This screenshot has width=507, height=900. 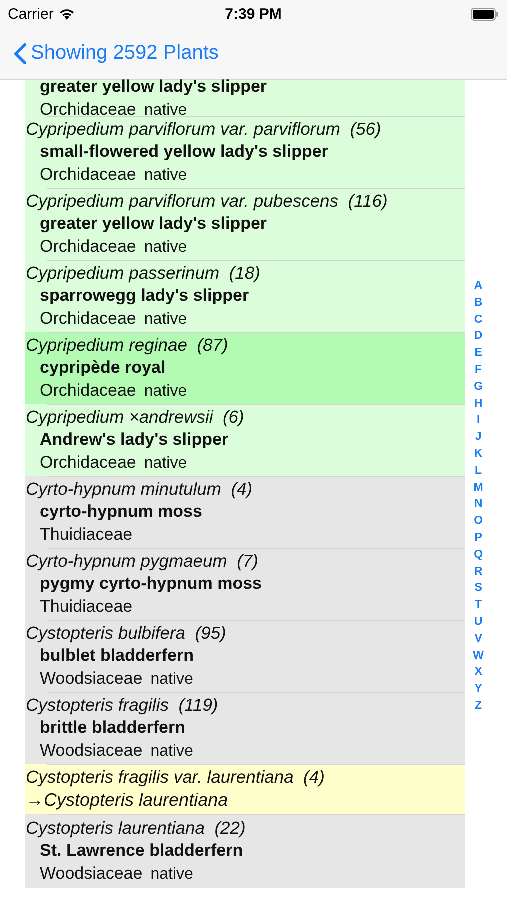 I want to click on index-letter: H, so click(x=478, y=404).